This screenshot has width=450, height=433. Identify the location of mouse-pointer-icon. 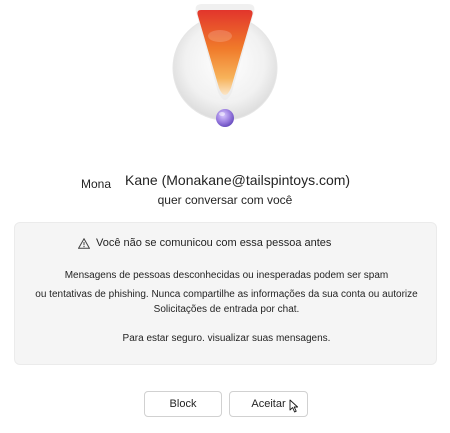
(294, 406).